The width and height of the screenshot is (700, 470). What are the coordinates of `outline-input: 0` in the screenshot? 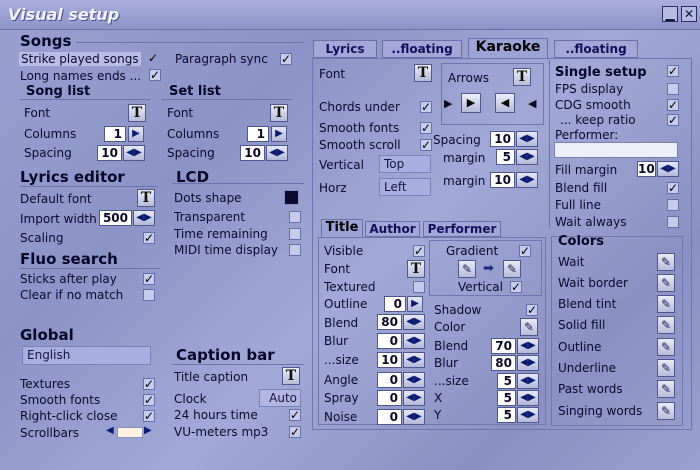 It's located at (395, 304).